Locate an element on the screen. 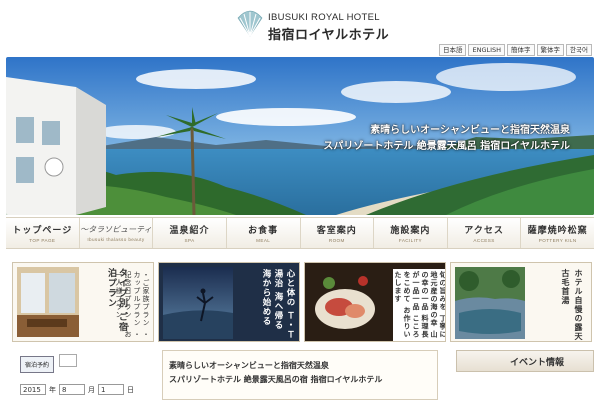  bath-text: ホテル自慢の露天 古毛首湯 is located at coordinates (572, 305).